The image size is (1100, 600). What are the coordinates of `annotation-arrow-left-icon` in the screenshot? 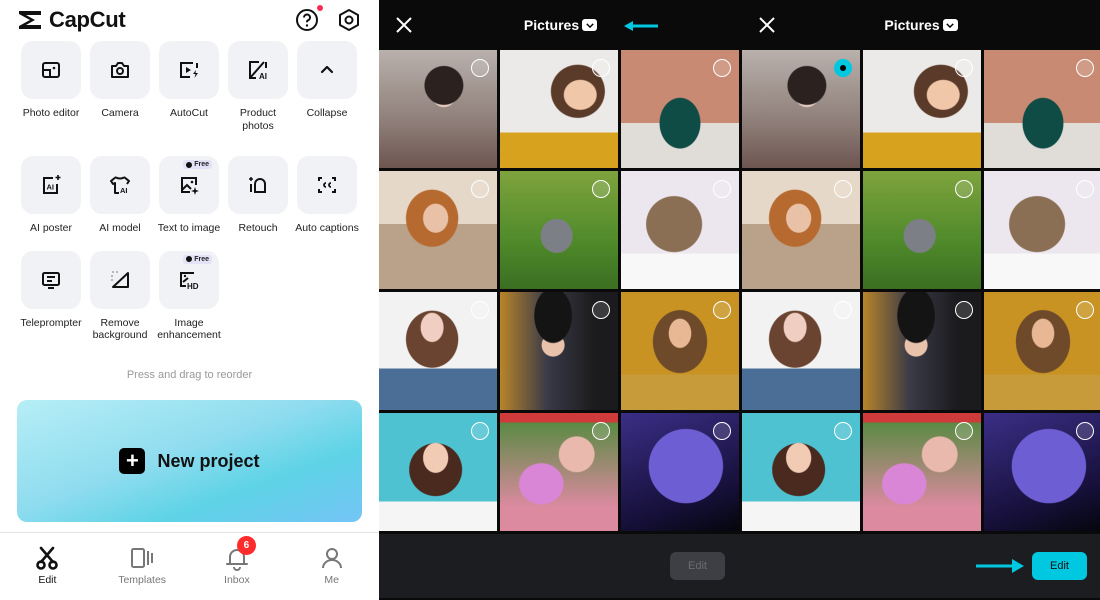 It's located at (641, 26).